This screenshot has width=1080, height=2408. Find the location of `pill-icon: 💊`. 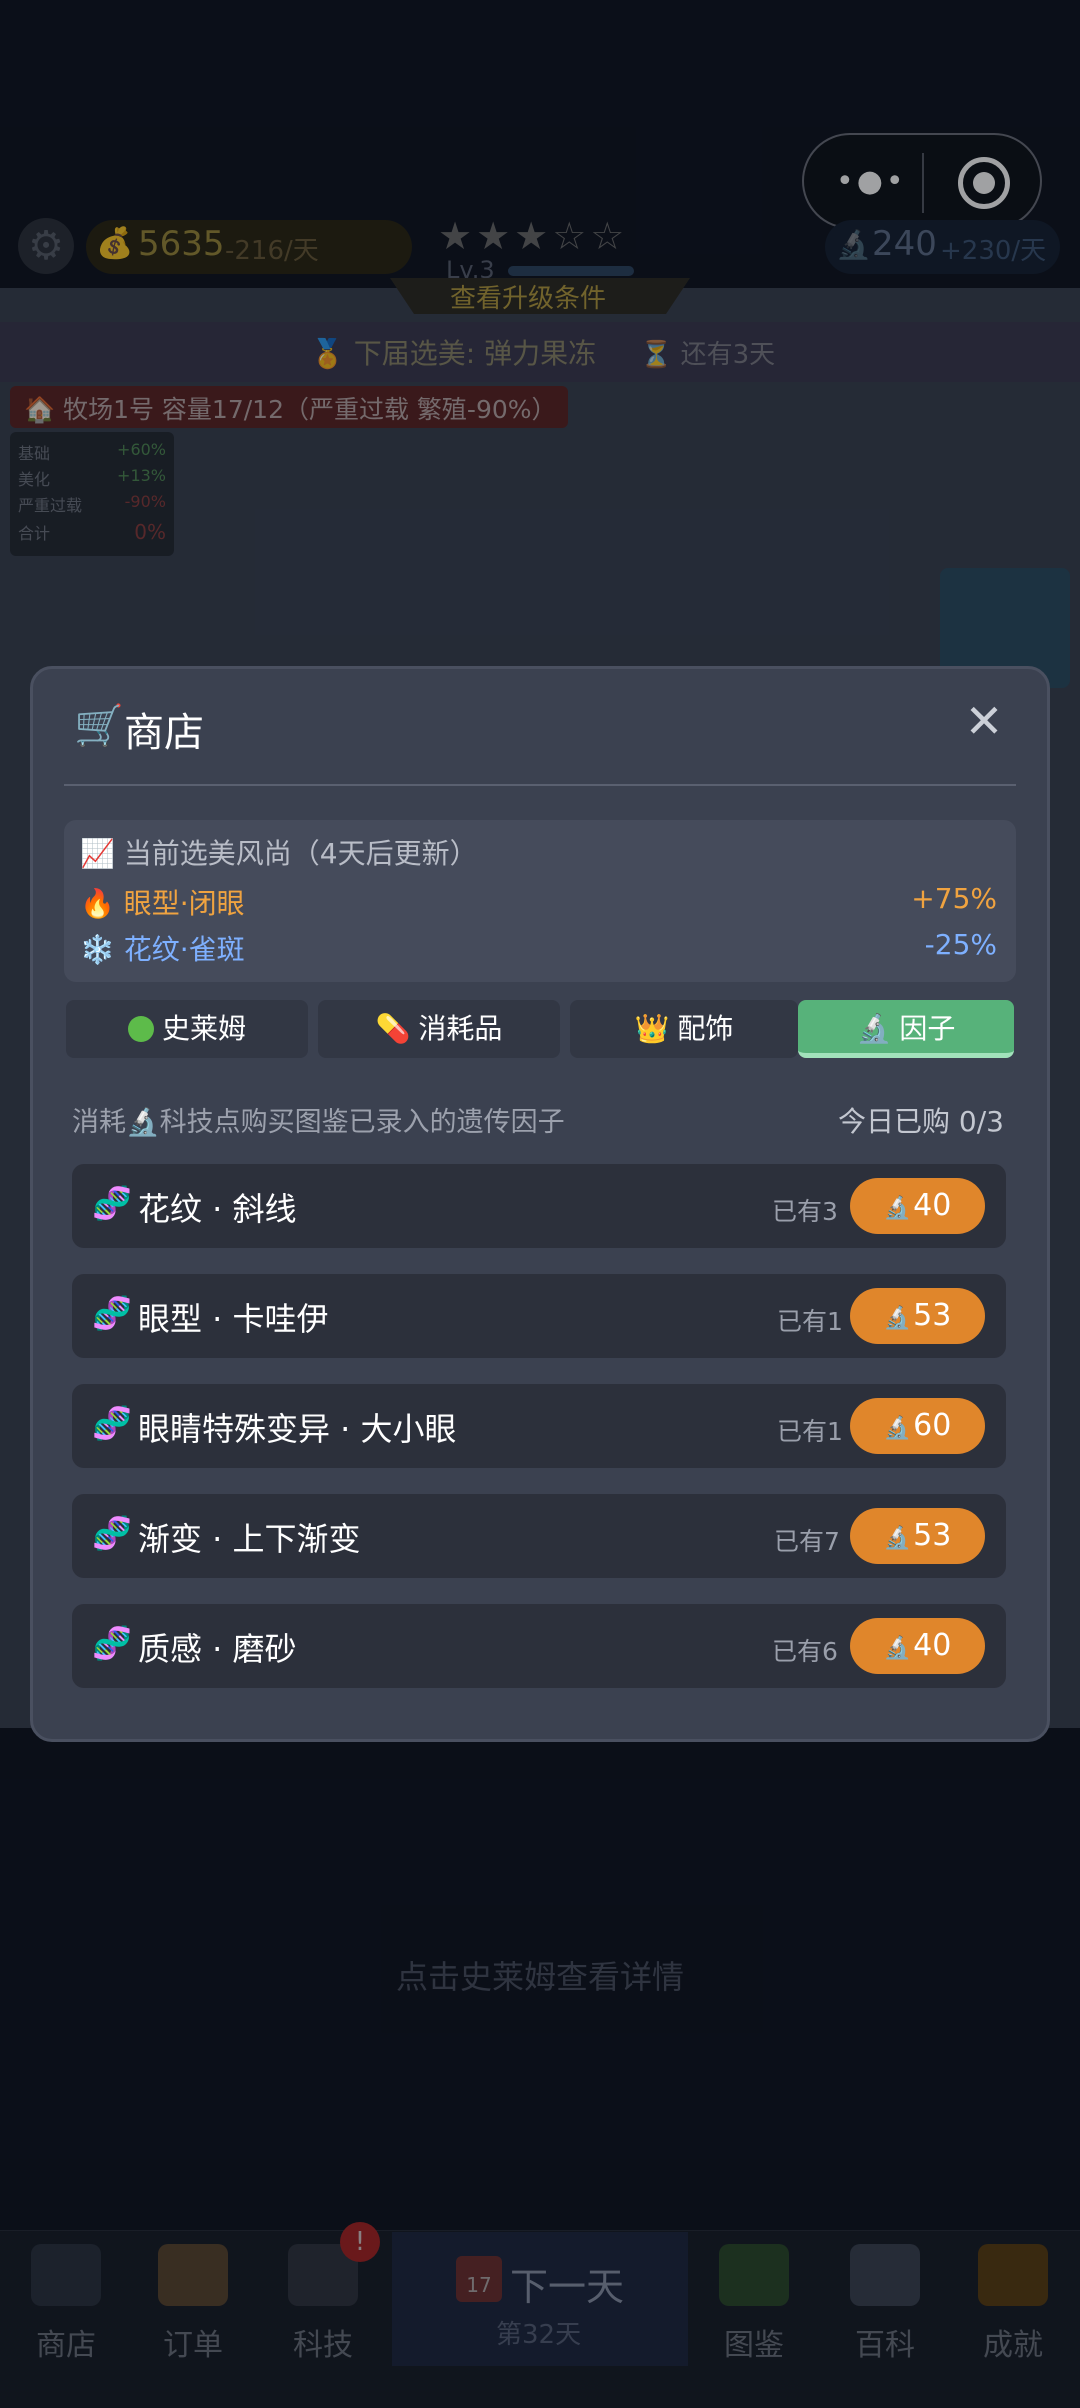

pill-icon: 💊 is located at coordinates (393, 1028).